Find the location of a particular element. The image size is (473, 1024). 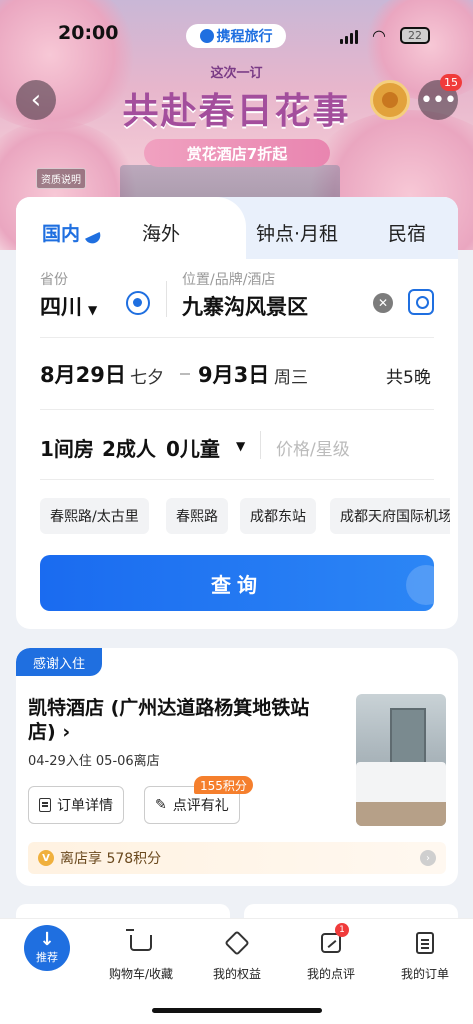

button-decoration is located at coordinates (420, 585).